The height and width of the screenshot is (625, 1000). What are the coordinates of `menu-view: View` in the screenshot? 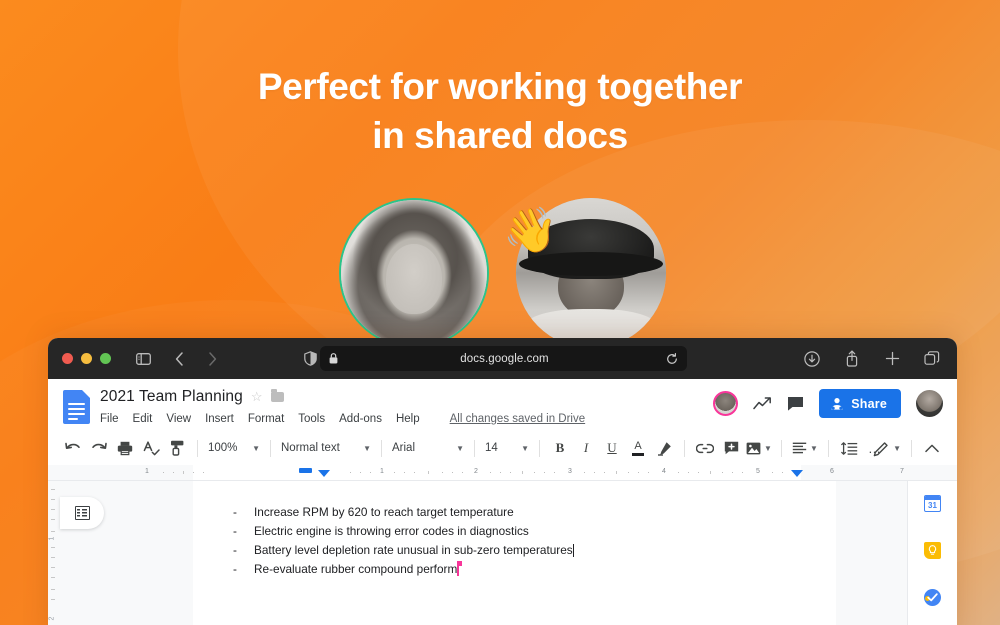 It's located at (178, 419).